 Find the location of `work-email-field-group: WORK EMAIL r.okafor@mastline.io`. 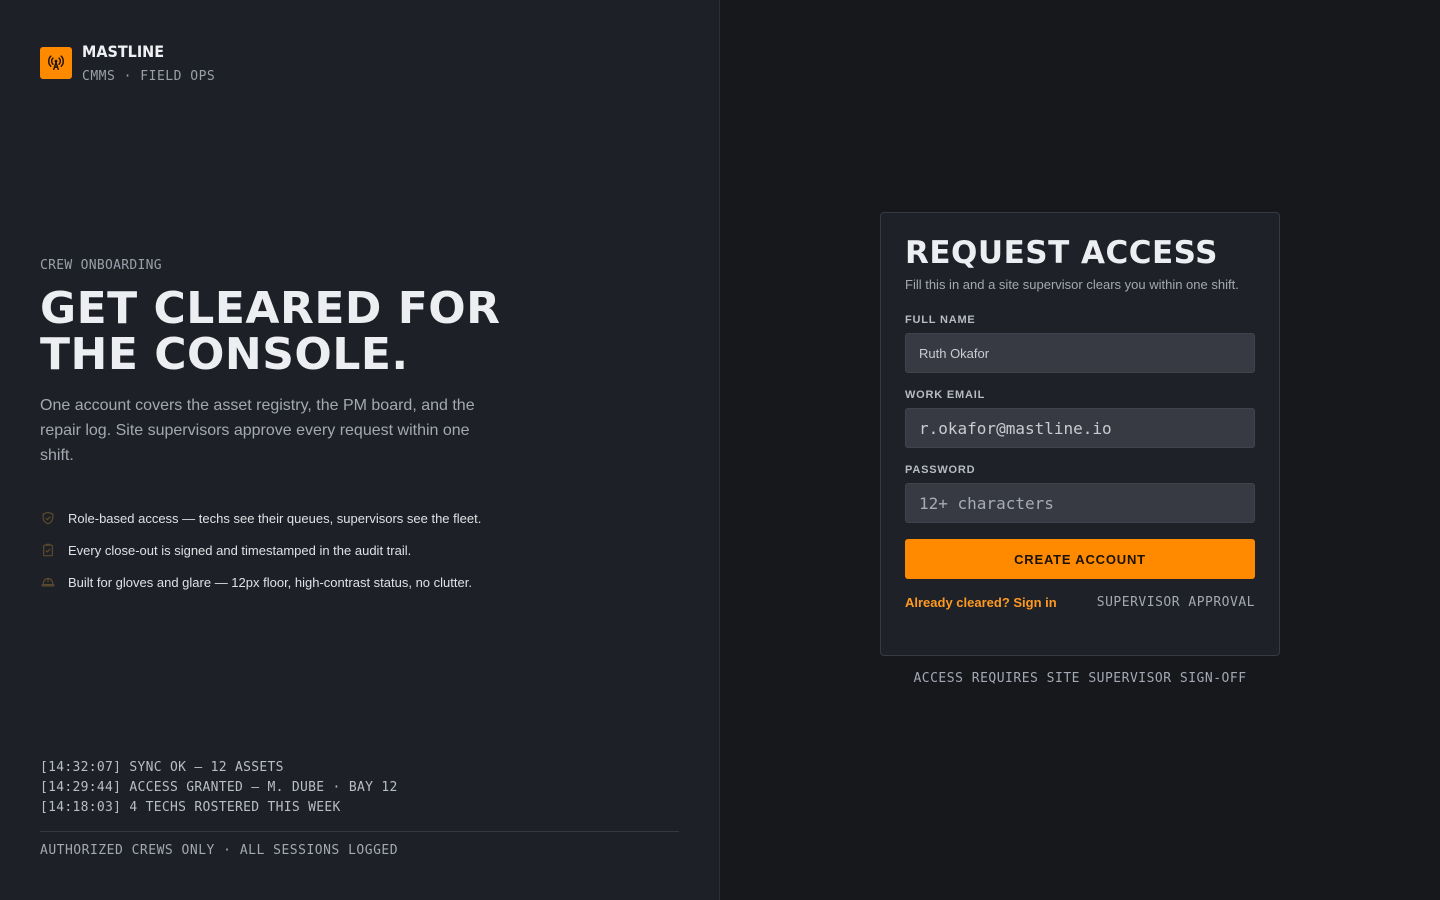

work-email-field-group: WORK EMAIL r.okafor@mastline.io is located at coordinates (1080, 418).